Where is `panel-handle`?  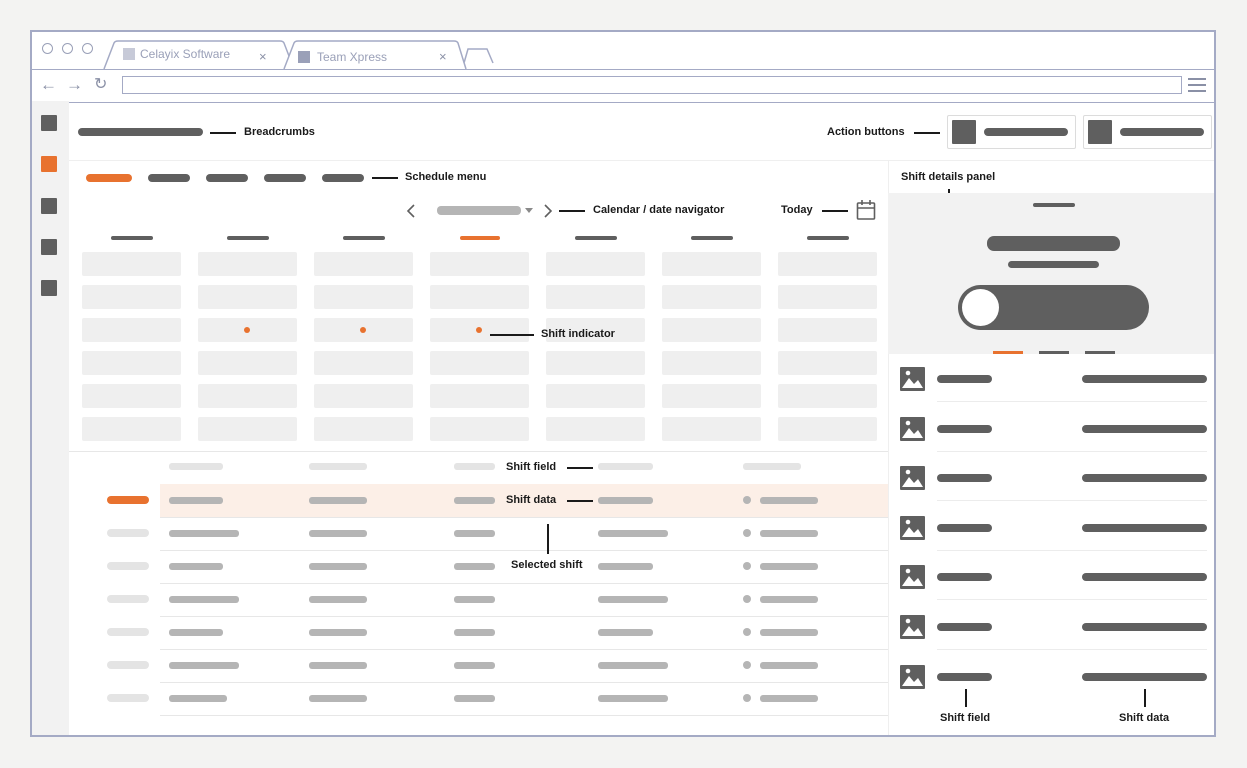
panel-handle is located at coordinates (1054, 205).